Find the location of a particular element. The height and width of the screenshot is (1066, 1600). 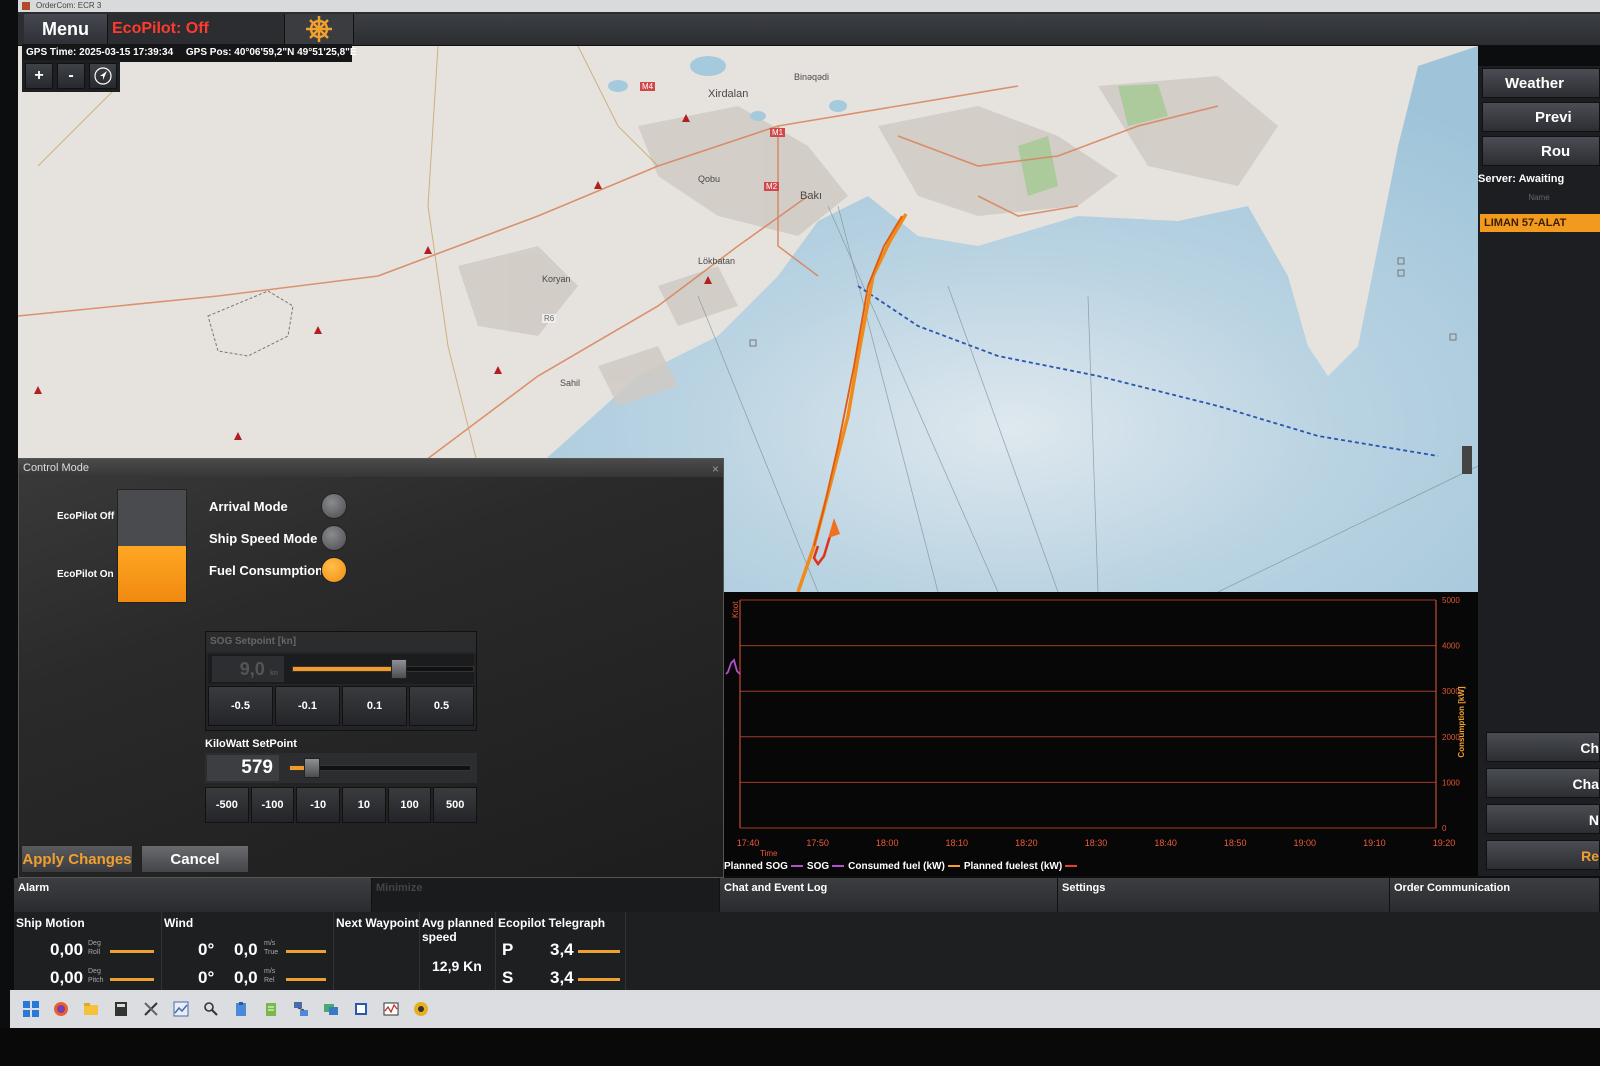

ship-wheel-icon is located at coordinates (319, 29).